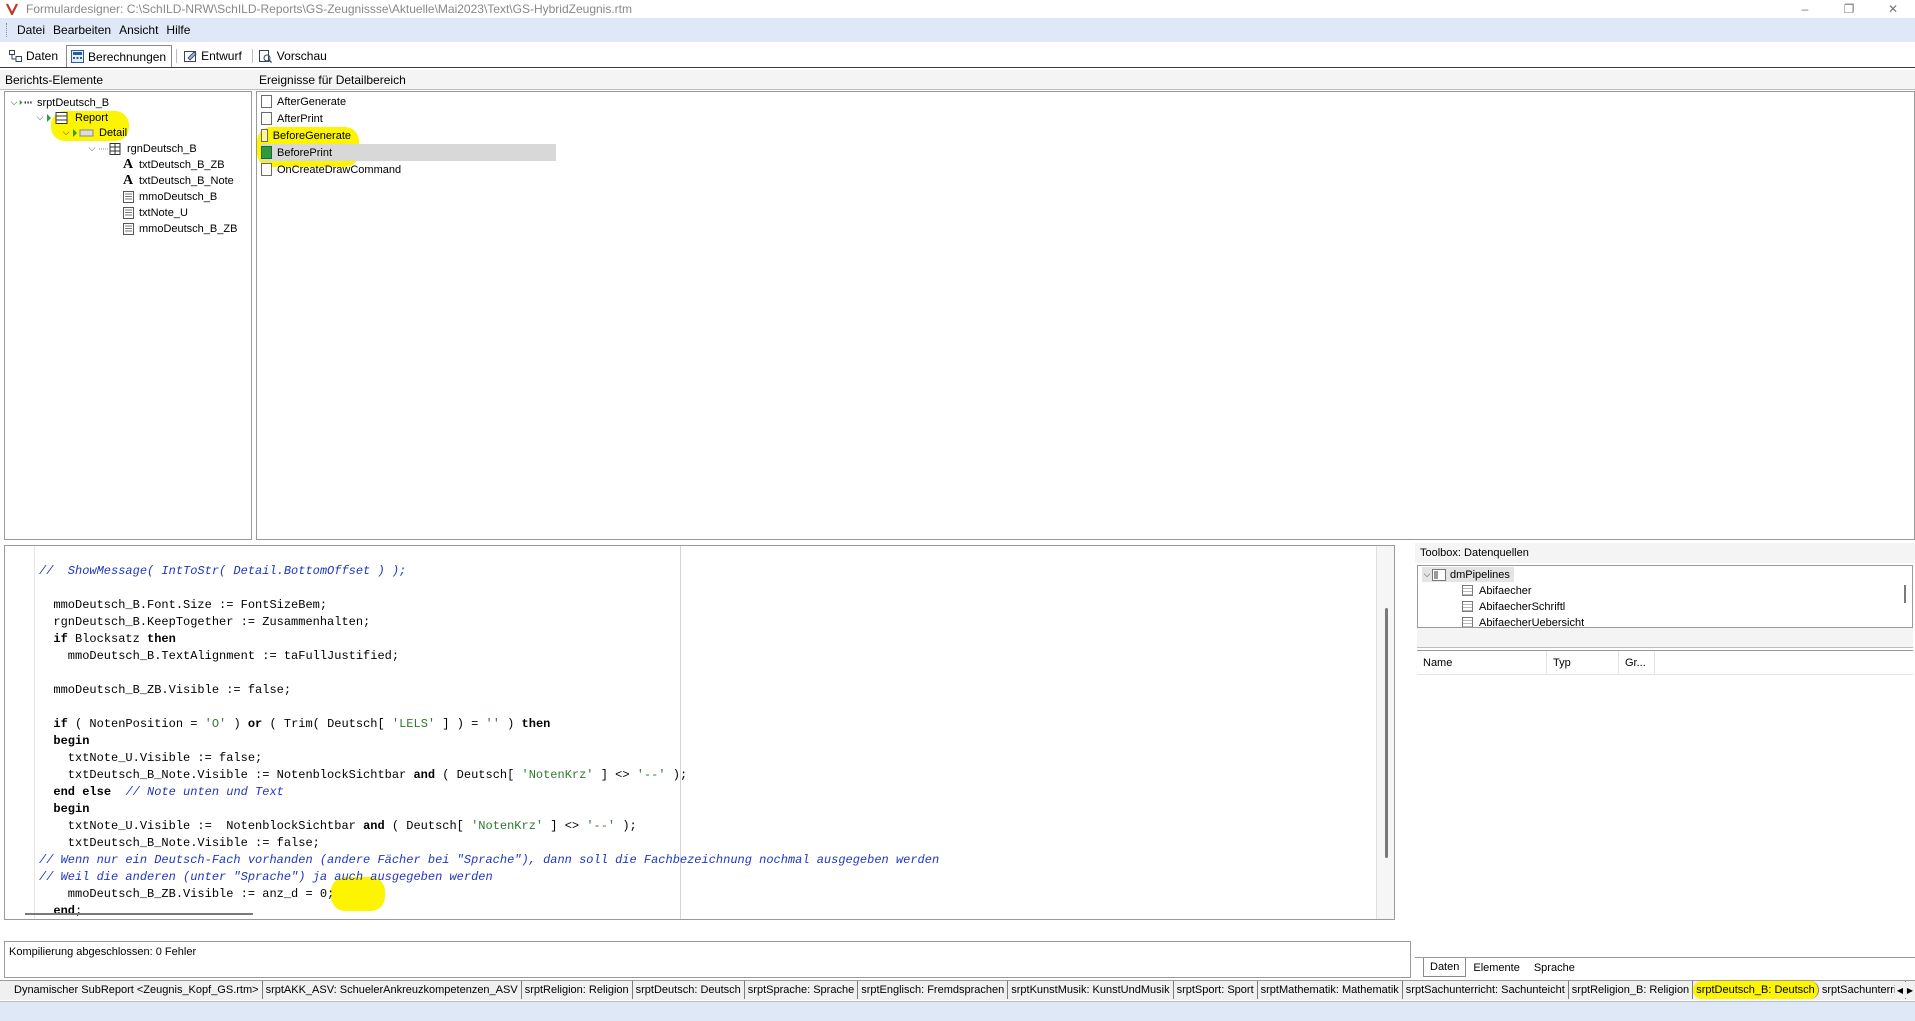 Image resolution: width=1915 pixels, height=1021 pixels. What do you see at coordinates (1330, 990) in the screenshot?
I see `subreport-tab: srptMathematik: Mathematik` at bounding box center [1330, 990].